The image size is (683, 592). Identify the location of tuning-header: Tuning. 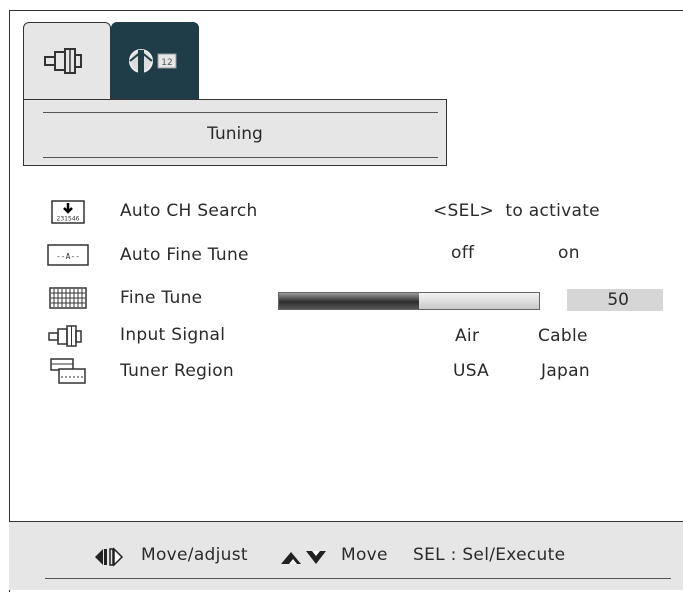
(235, 132).